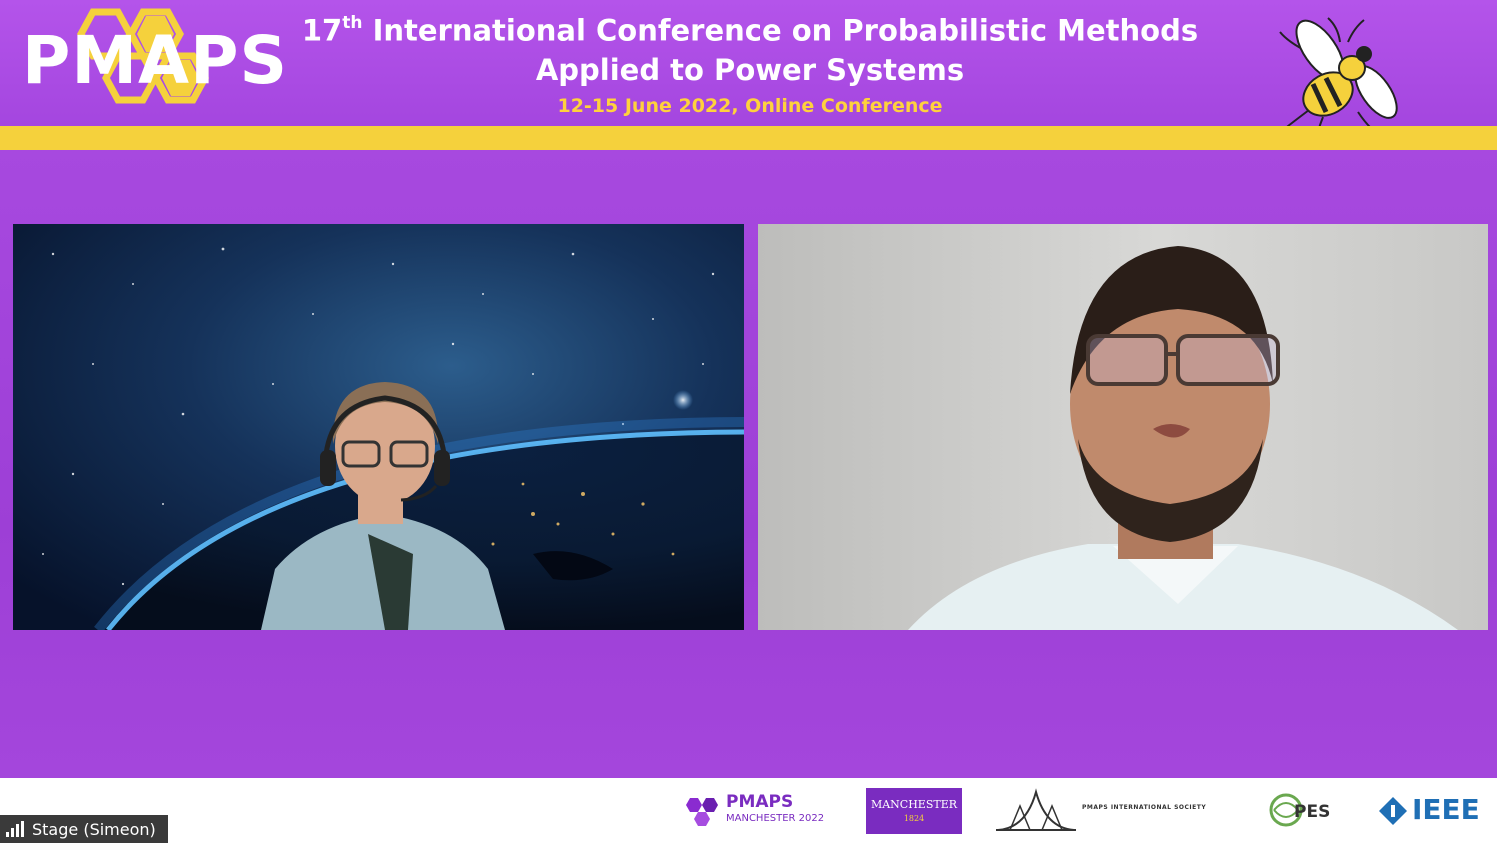  I want to click on sponsor-pes-name: PES, so click(1312, 812).